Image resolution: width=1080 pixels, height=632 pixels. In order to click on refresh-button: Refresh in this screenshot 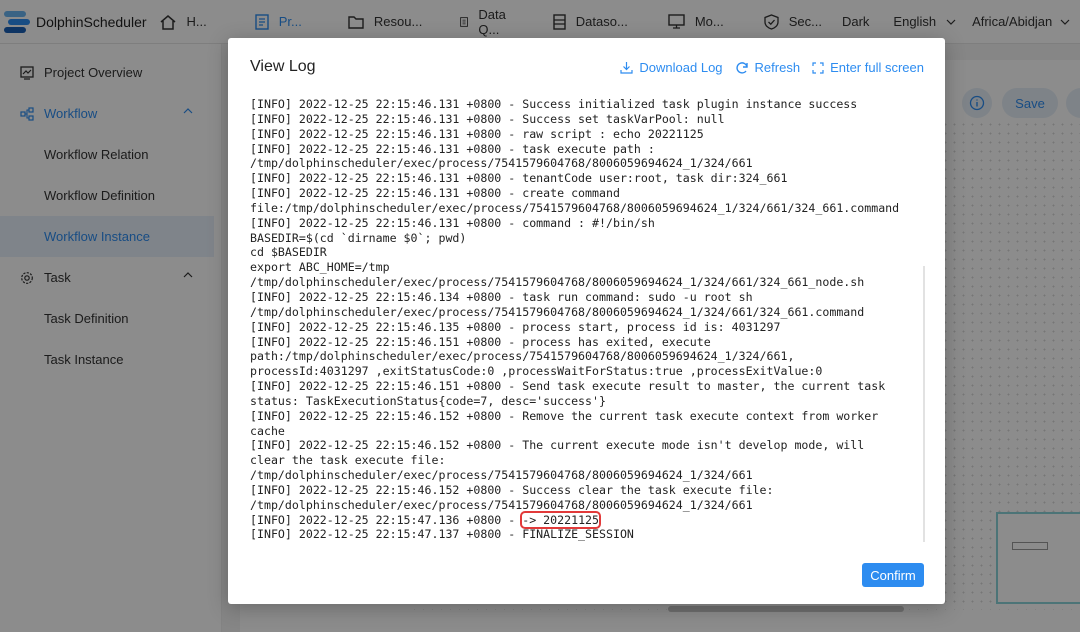, I will do `click(768, 67)`.